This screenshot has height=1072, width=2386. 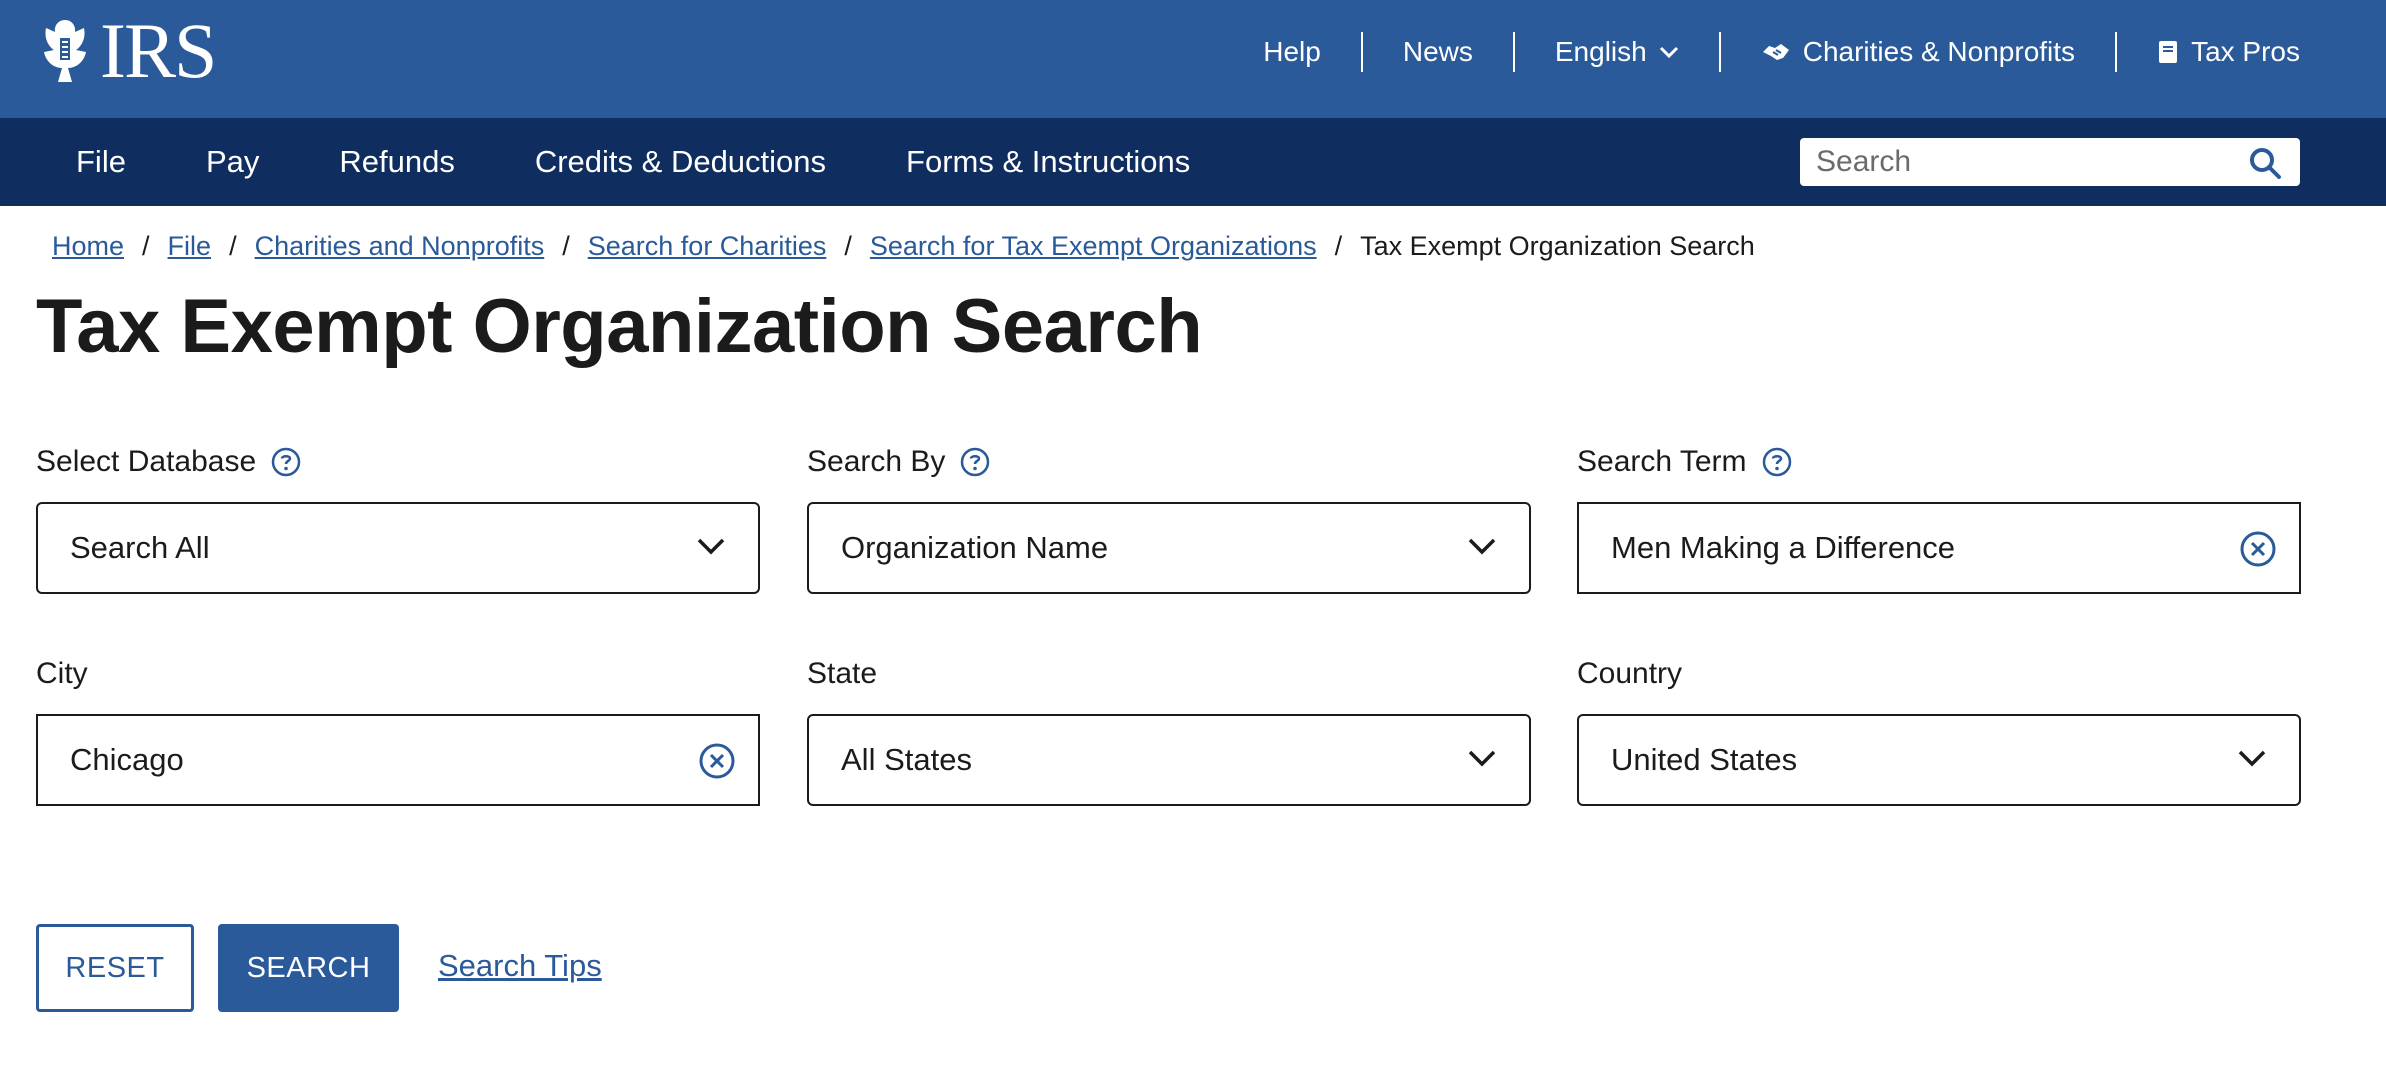 I want to click on search-term-value: Men Making a Difference, so click(x=1783, y=547).